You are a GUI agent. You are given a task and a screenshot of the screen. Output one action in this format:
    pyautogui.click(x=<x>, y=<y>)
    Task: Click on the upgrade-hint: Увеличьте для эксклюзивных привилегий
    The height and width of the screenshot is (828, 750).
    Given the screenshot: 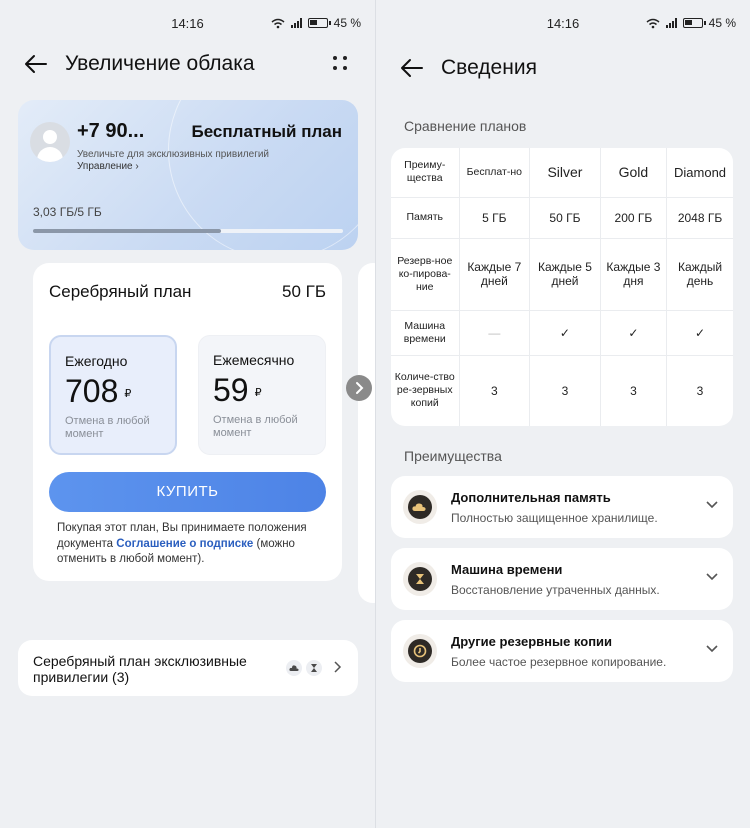 What is the action you would take?
    pyautogui.click(x=173, y=154)
    